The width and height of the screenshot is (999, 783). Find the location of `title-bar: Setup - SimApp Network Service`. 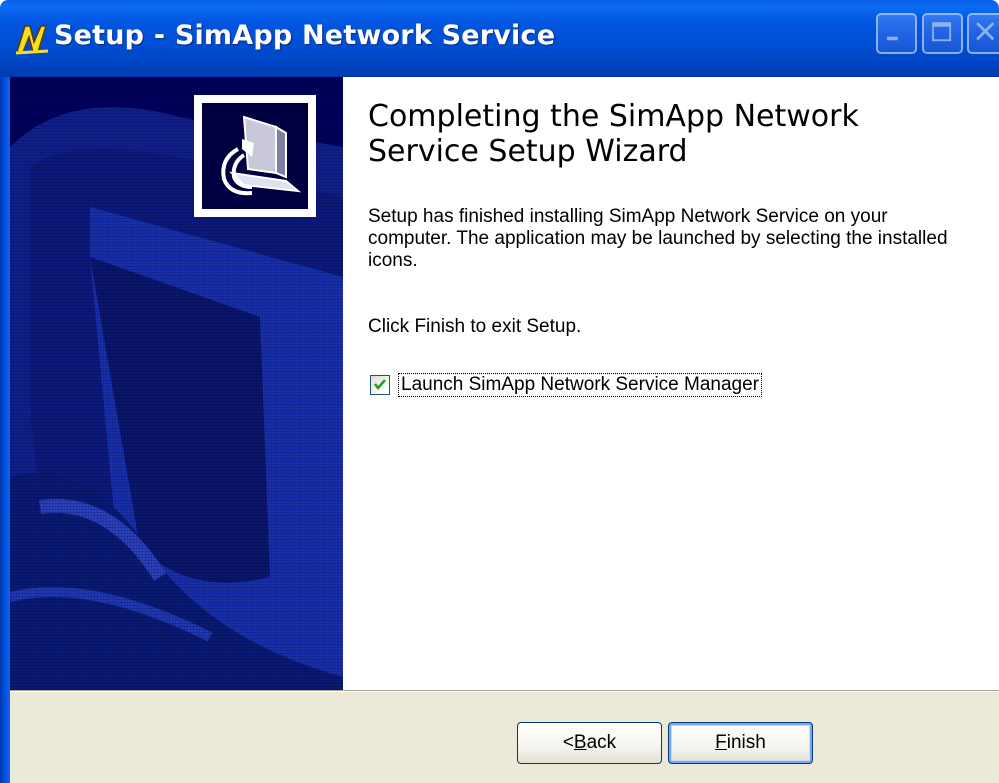

title-bar: Setup - SimApp Network Service is located at coordinates (499, 38).